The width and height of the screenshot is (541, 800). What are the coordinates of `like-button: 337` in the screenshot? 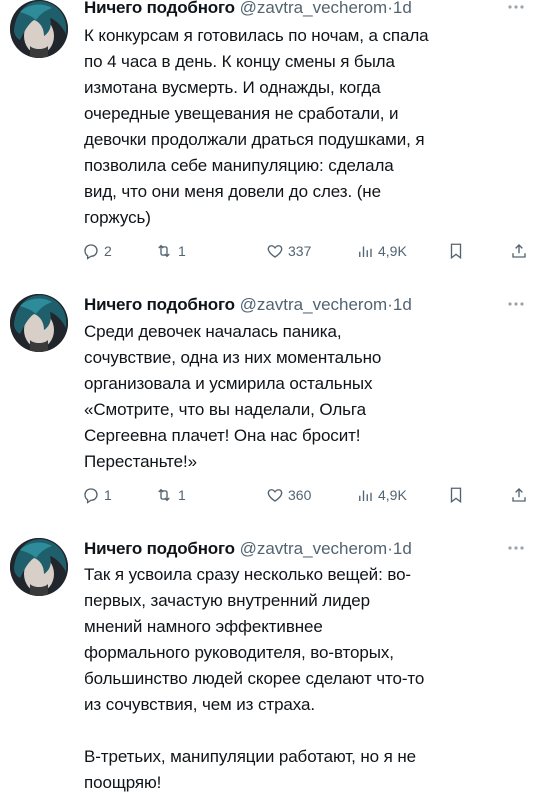 It's located at (288, 251).